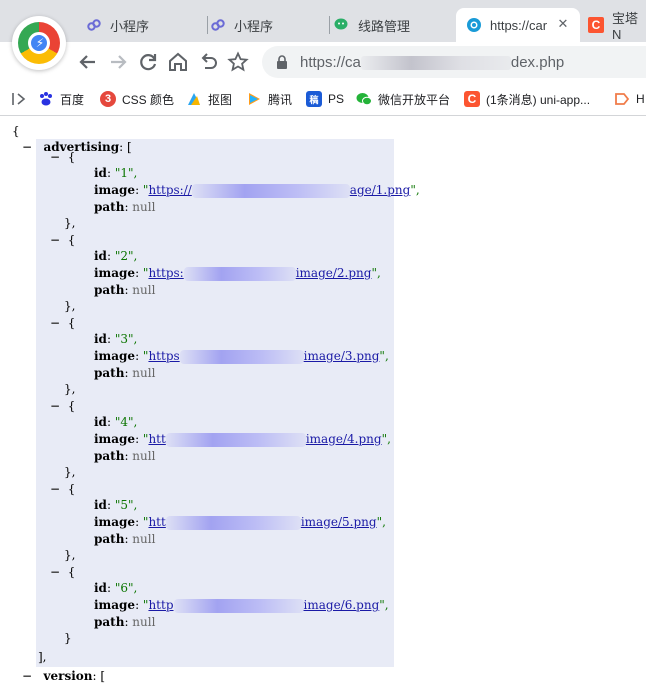 This screenshot has width=646, height=684. I want to click on image-row: image: "htt image/4.png",, so click(242, 439).